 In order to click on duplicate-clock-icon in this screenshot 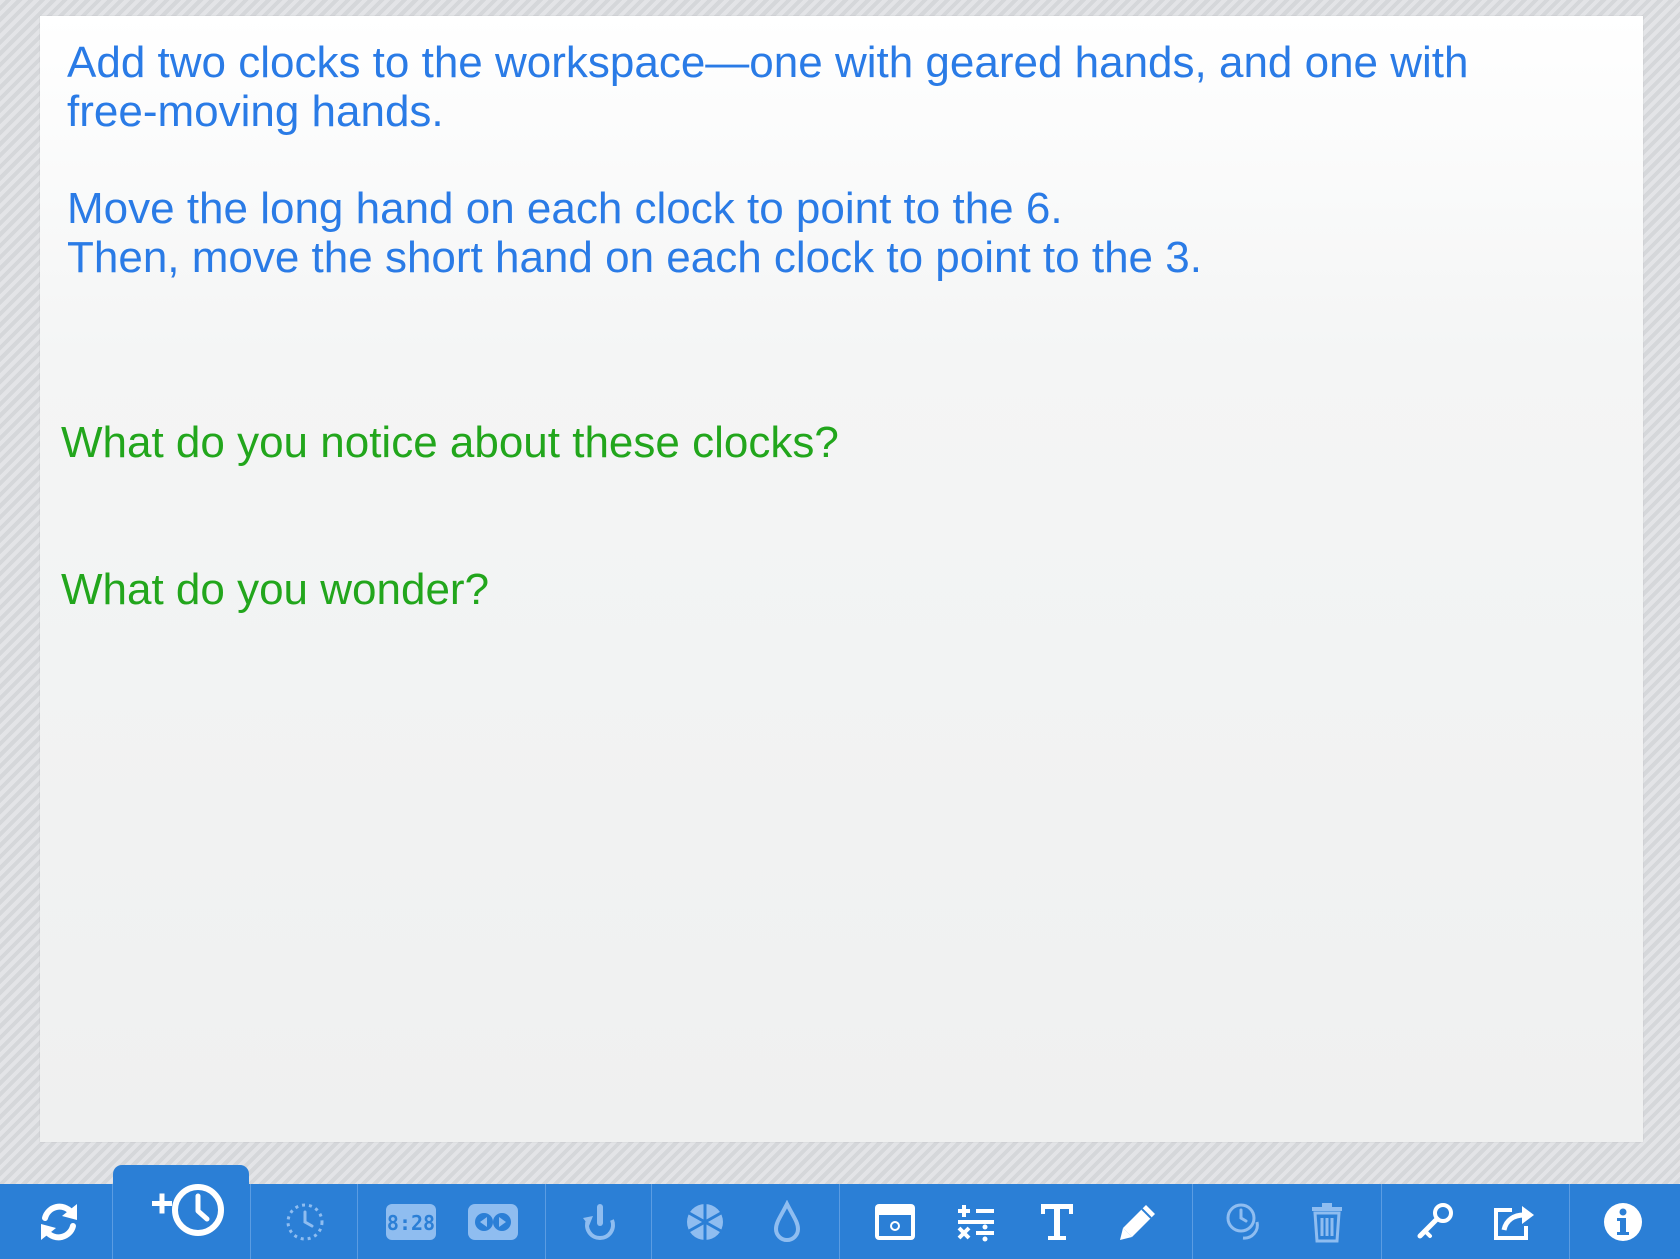, I will do `click(1242, 1221)`.